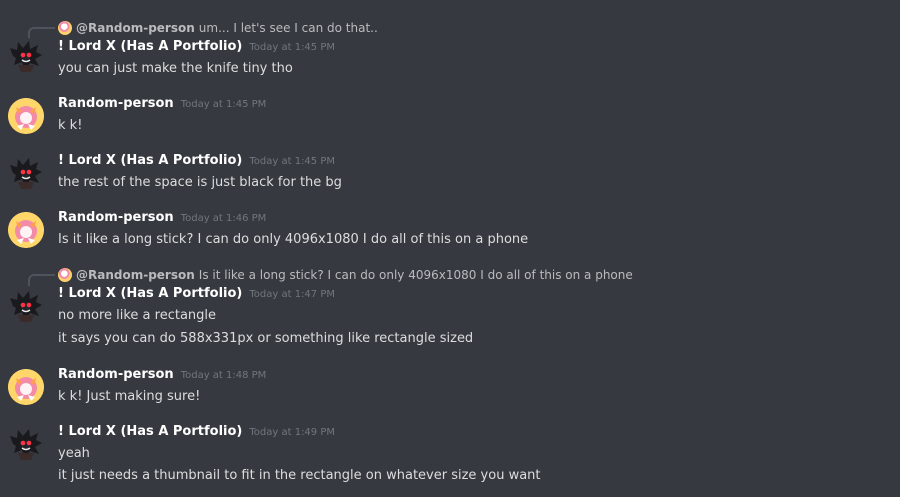  What do you see at coordinates (292, 294) in the screenshot?
I see `timestamp: Today at 1:47 PM` at bounding box center [292, 294].